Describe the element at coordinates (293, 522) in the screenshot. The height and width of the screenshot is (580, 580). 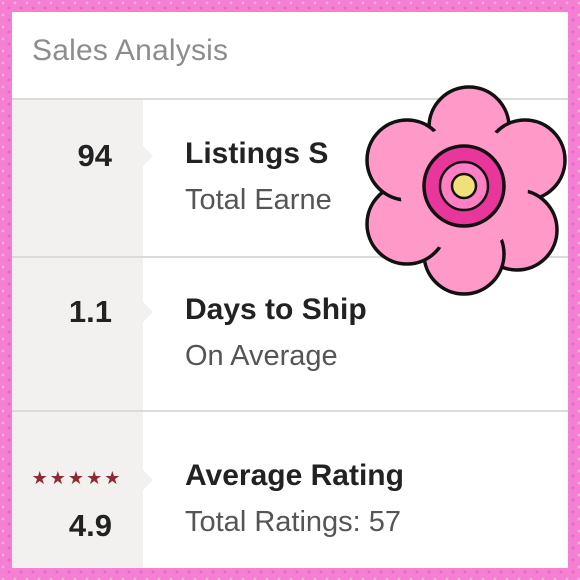
I see `total-ratings-label: Total Ratings: 57` at that location.